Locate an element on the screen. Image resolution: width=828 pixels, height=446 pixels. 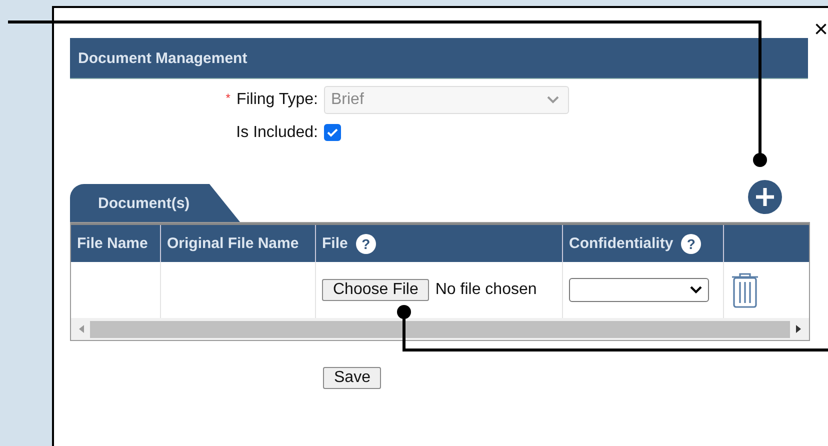
is-included-label: Is Included: is located at coordinates (277, 133).